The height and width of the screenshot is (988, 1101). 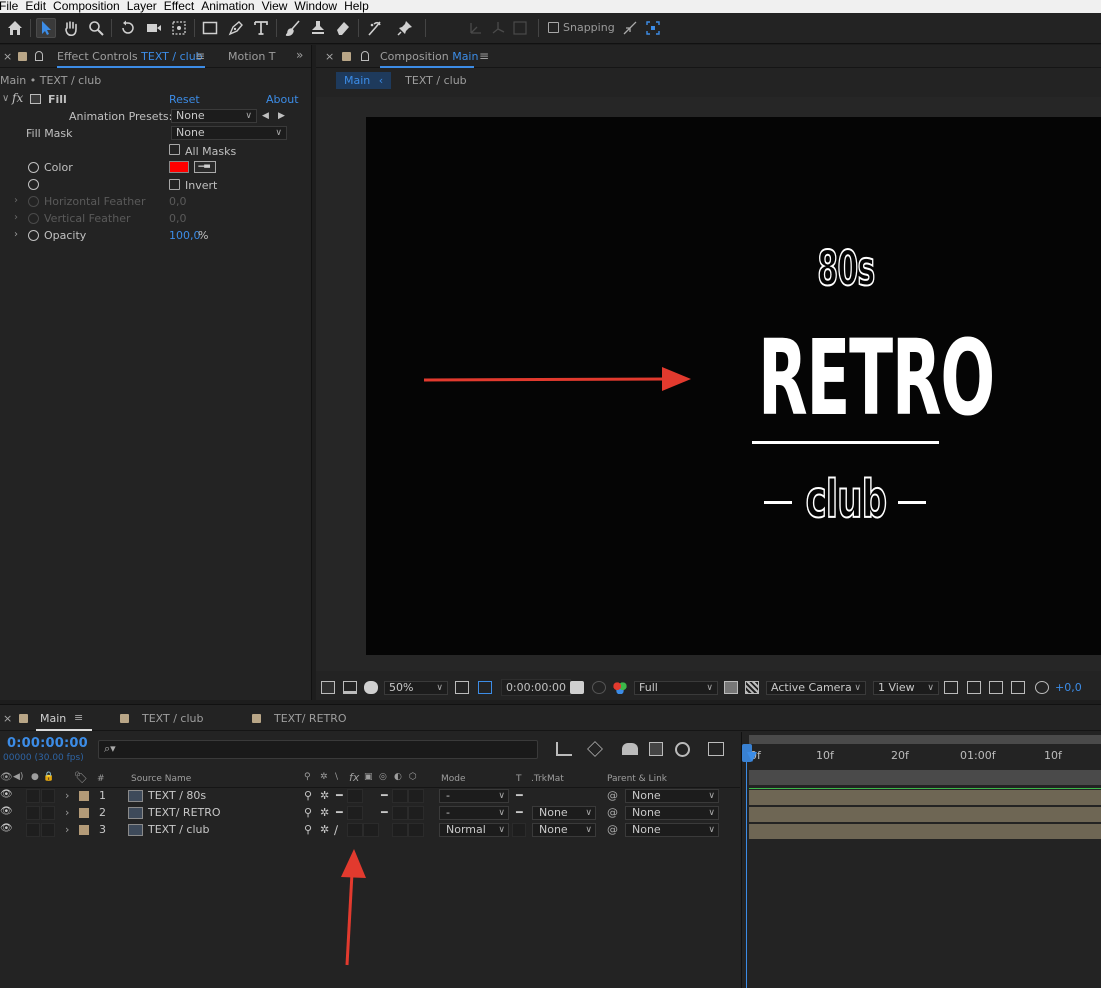 What do you see at coordinates (519, 812) in the screenshot?
I see `preserve-transparency-icon: ━` at bounding box center [519, 812].